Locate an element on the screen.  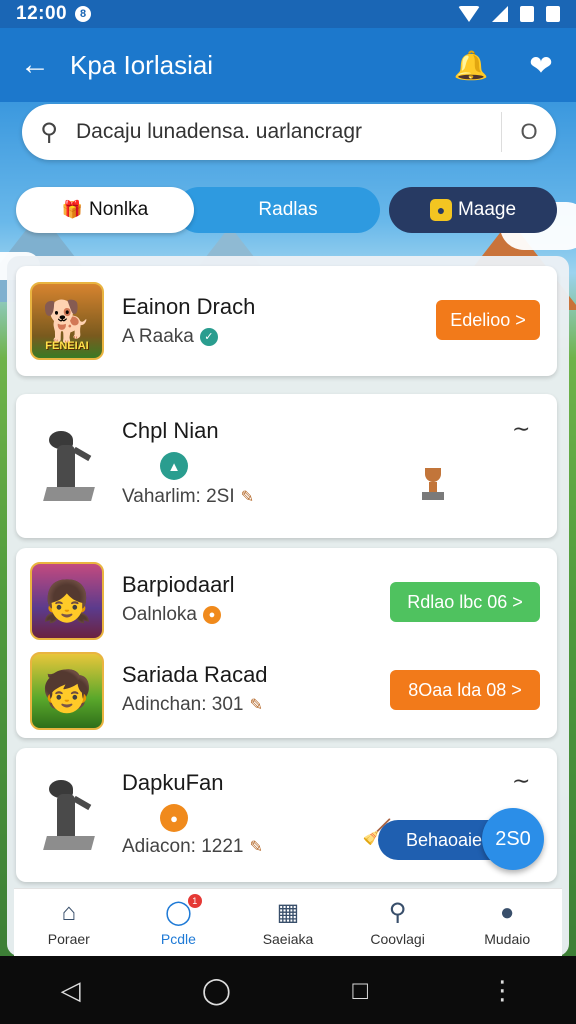
status-time: 12:00 is located at coordinates (42, 13).